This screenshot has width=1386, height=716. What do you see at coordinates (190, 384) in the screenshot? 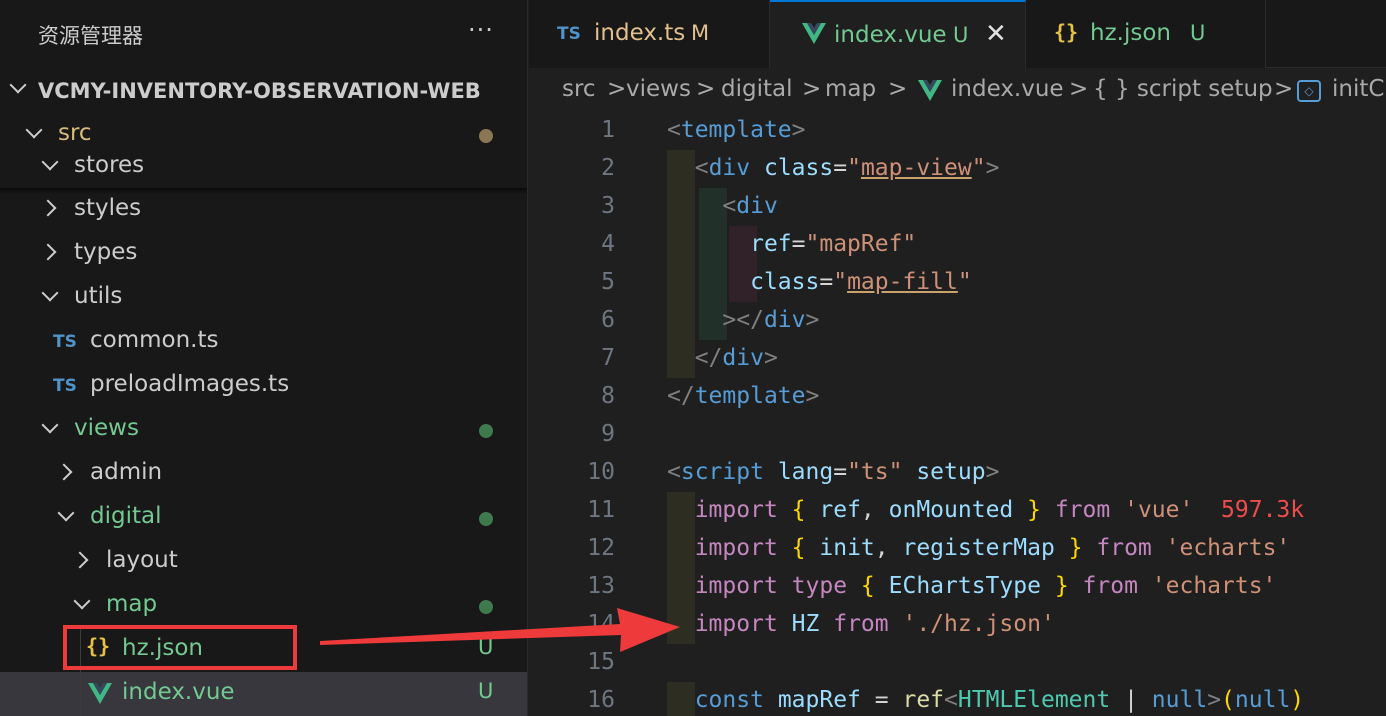
I see `tree-item-label: preloadImages.ts` at bounding box center [190, 384].